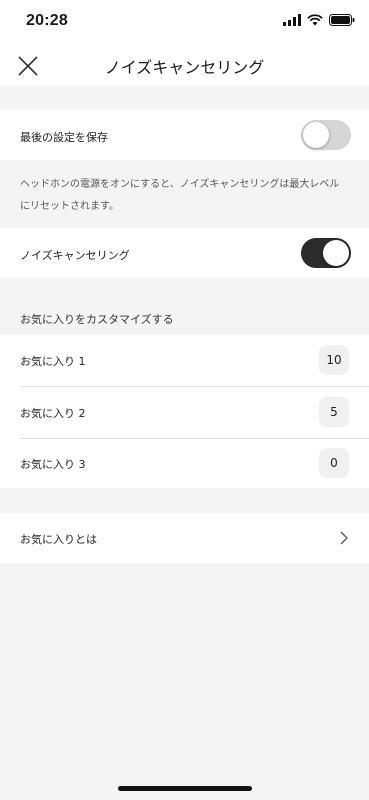 This screenshot has height=800, width=369. I want to click on save-last-setting-toggle, so click(326, 135).